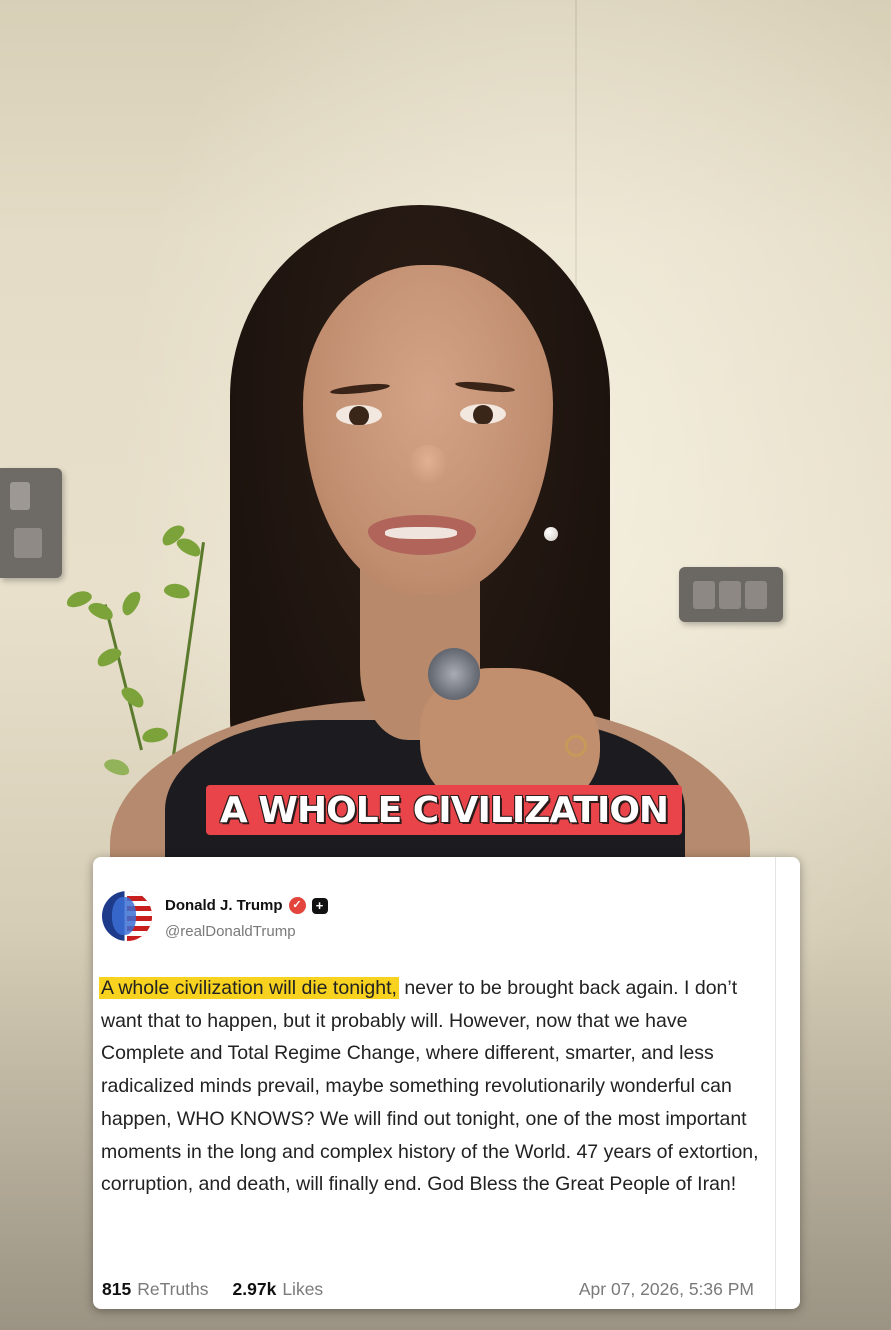  I want to click on post-text-highlight: A whole civilization will die tonight,, so click(249, 988).